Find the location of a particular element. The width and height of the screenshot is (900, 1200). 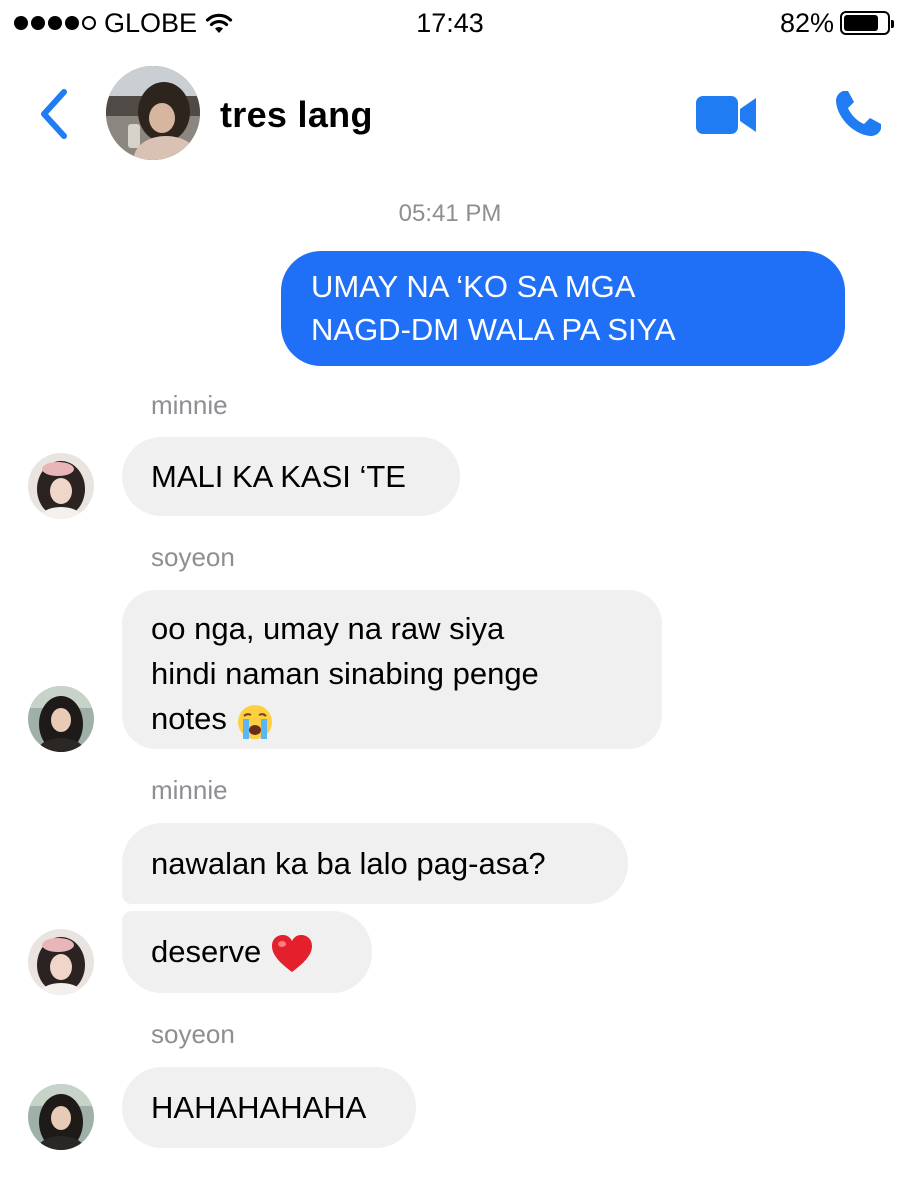

chat-header: tres lang is located at coordinates (450, 115).